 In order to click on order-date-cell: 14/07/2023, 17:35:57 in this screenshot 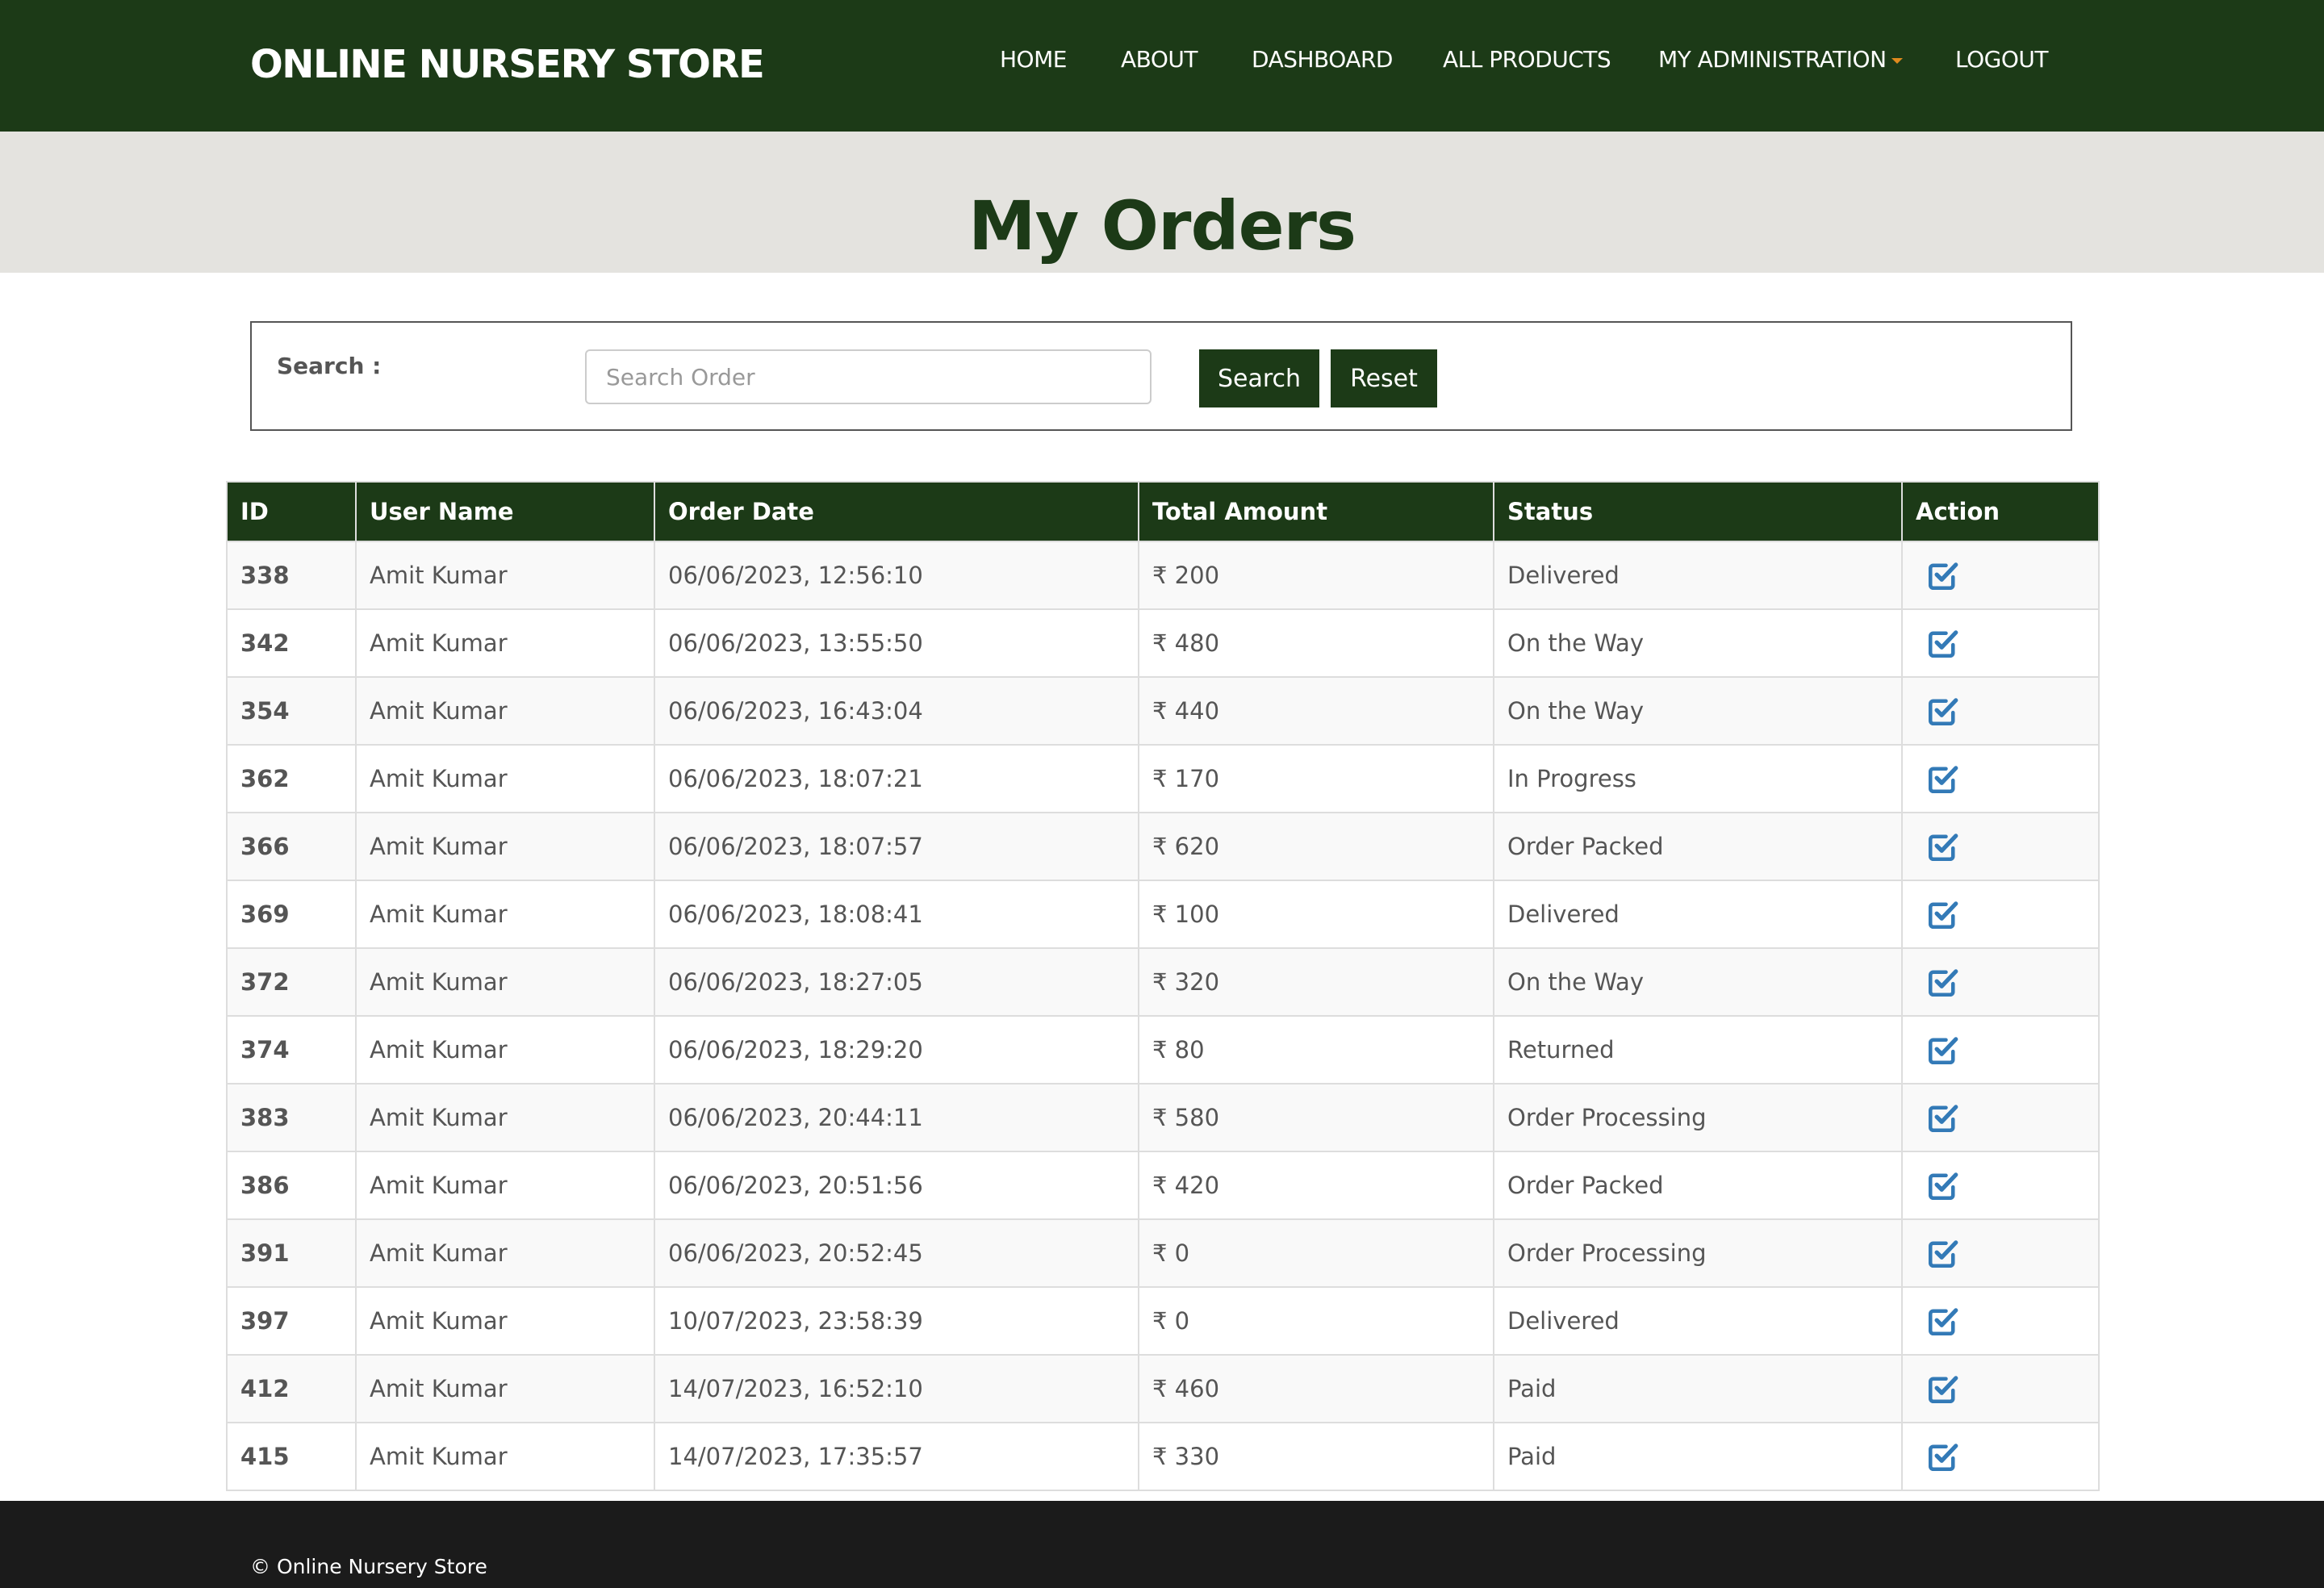, I will do `click(897, 1456)`.